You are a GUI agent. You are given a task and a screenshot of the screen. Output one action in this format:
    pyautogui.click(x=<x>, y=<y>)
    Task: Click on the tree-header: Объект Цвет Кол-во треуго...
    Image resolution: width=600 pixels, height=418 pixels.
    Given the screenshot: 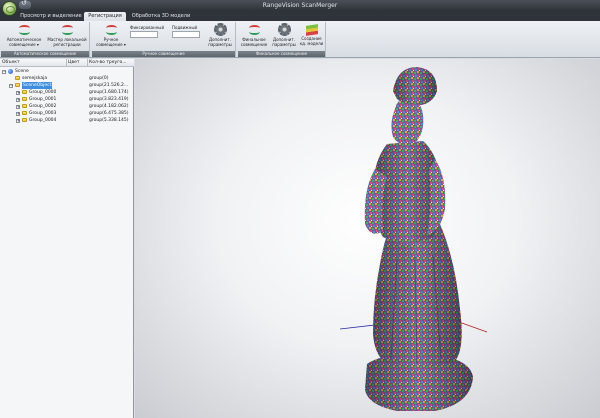 What is the action you would take?
    pyautogui.click(x=67, y=63)
    